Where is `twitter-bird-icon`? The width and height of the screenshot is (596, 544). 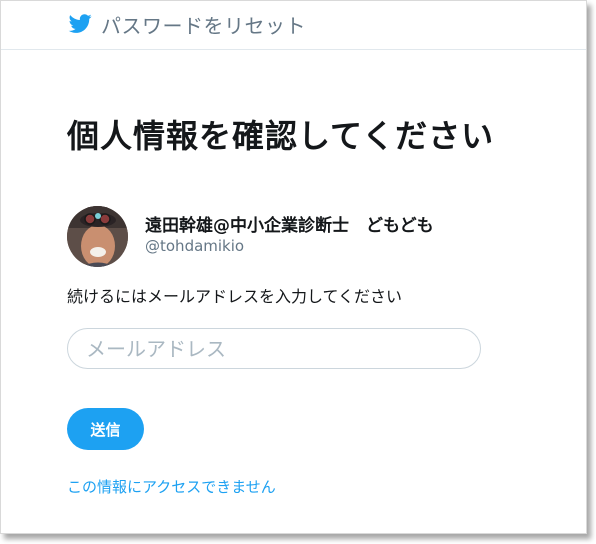
twitter-bird-icon is located at coordinates (80, 23).